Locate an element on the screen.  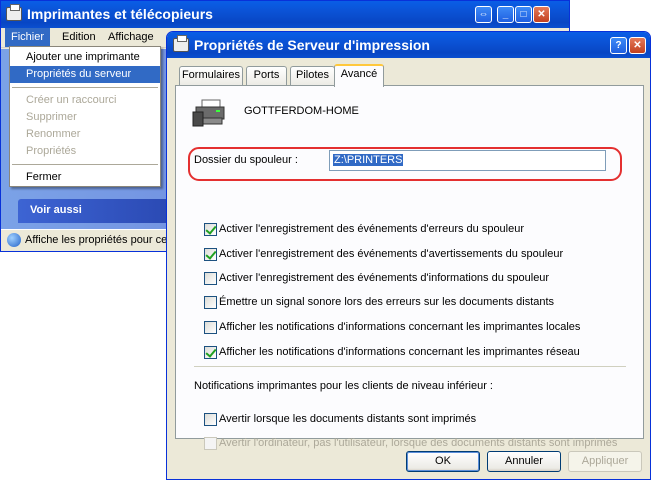
tab-ports: Ports is located at coordinates (266, 75).